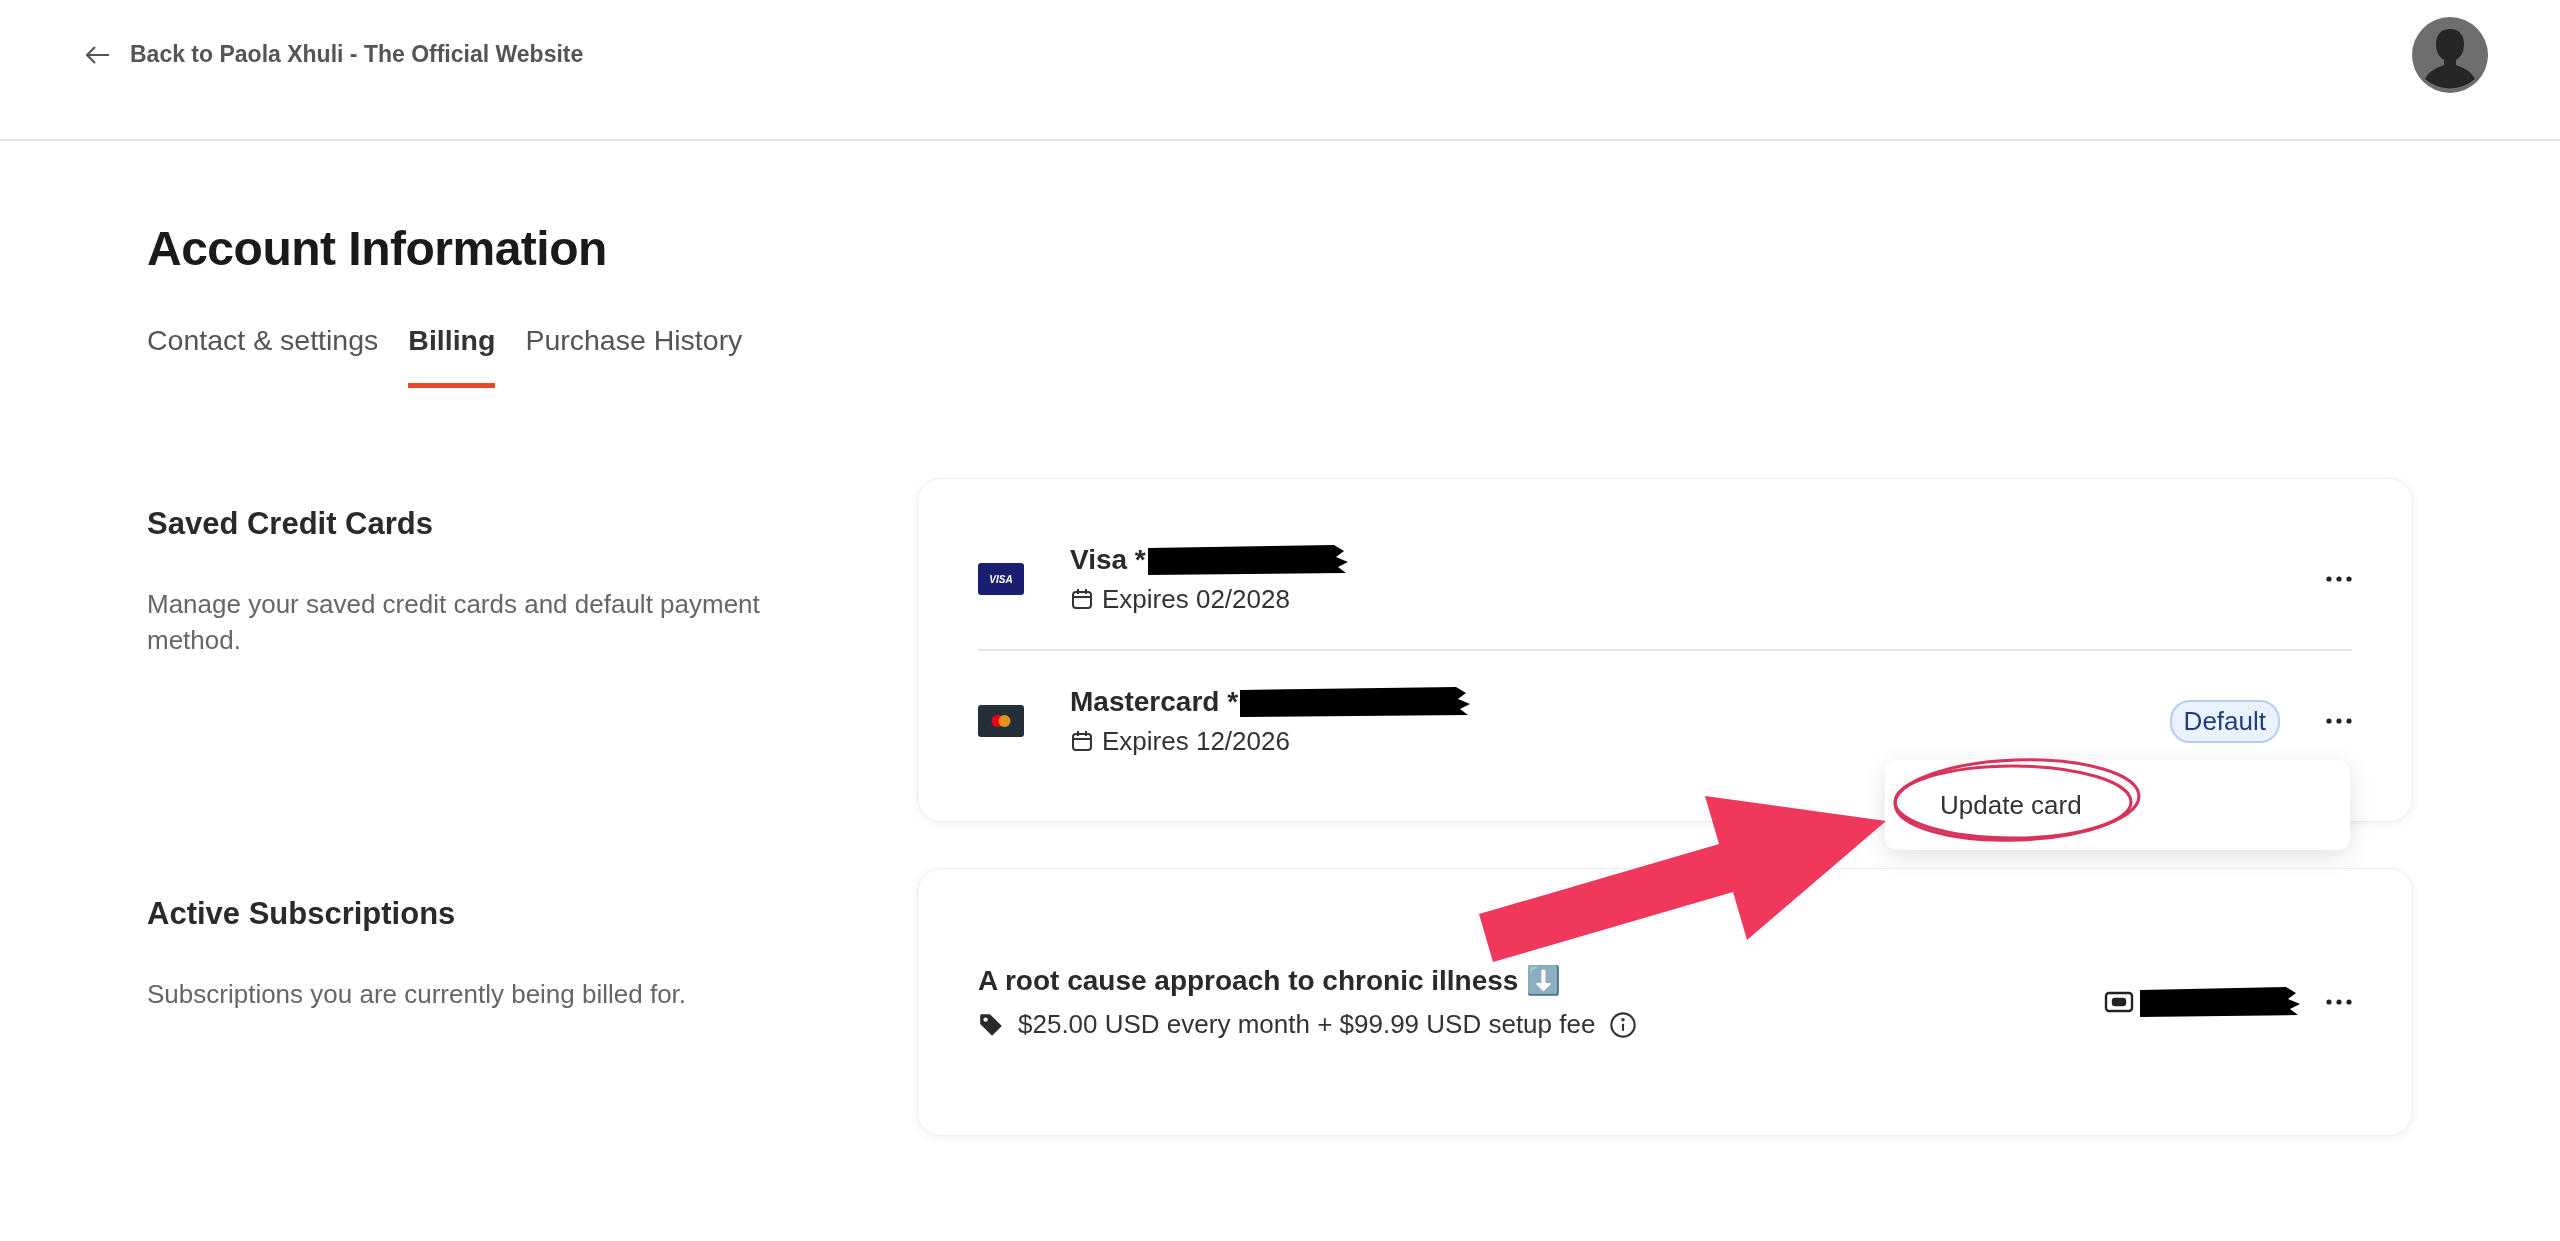 This screenshot has height=1241, width=2560. What do you see at coordinates (452, 356) in the screenshot?
I see `tab: Billing` at bounding box center [452, 356].